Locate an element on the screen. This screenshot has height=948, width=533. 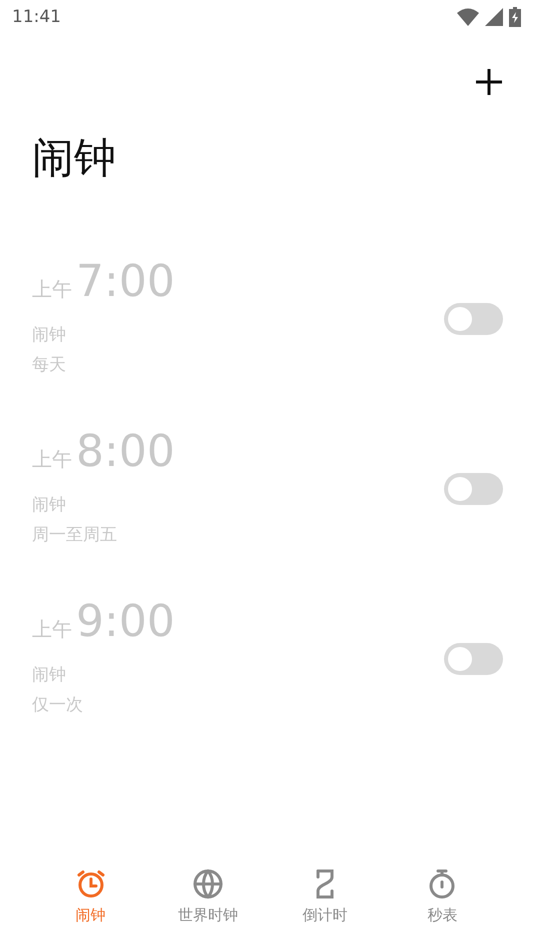
nav-tab: 秒表 is located at coordinates (442, 896).